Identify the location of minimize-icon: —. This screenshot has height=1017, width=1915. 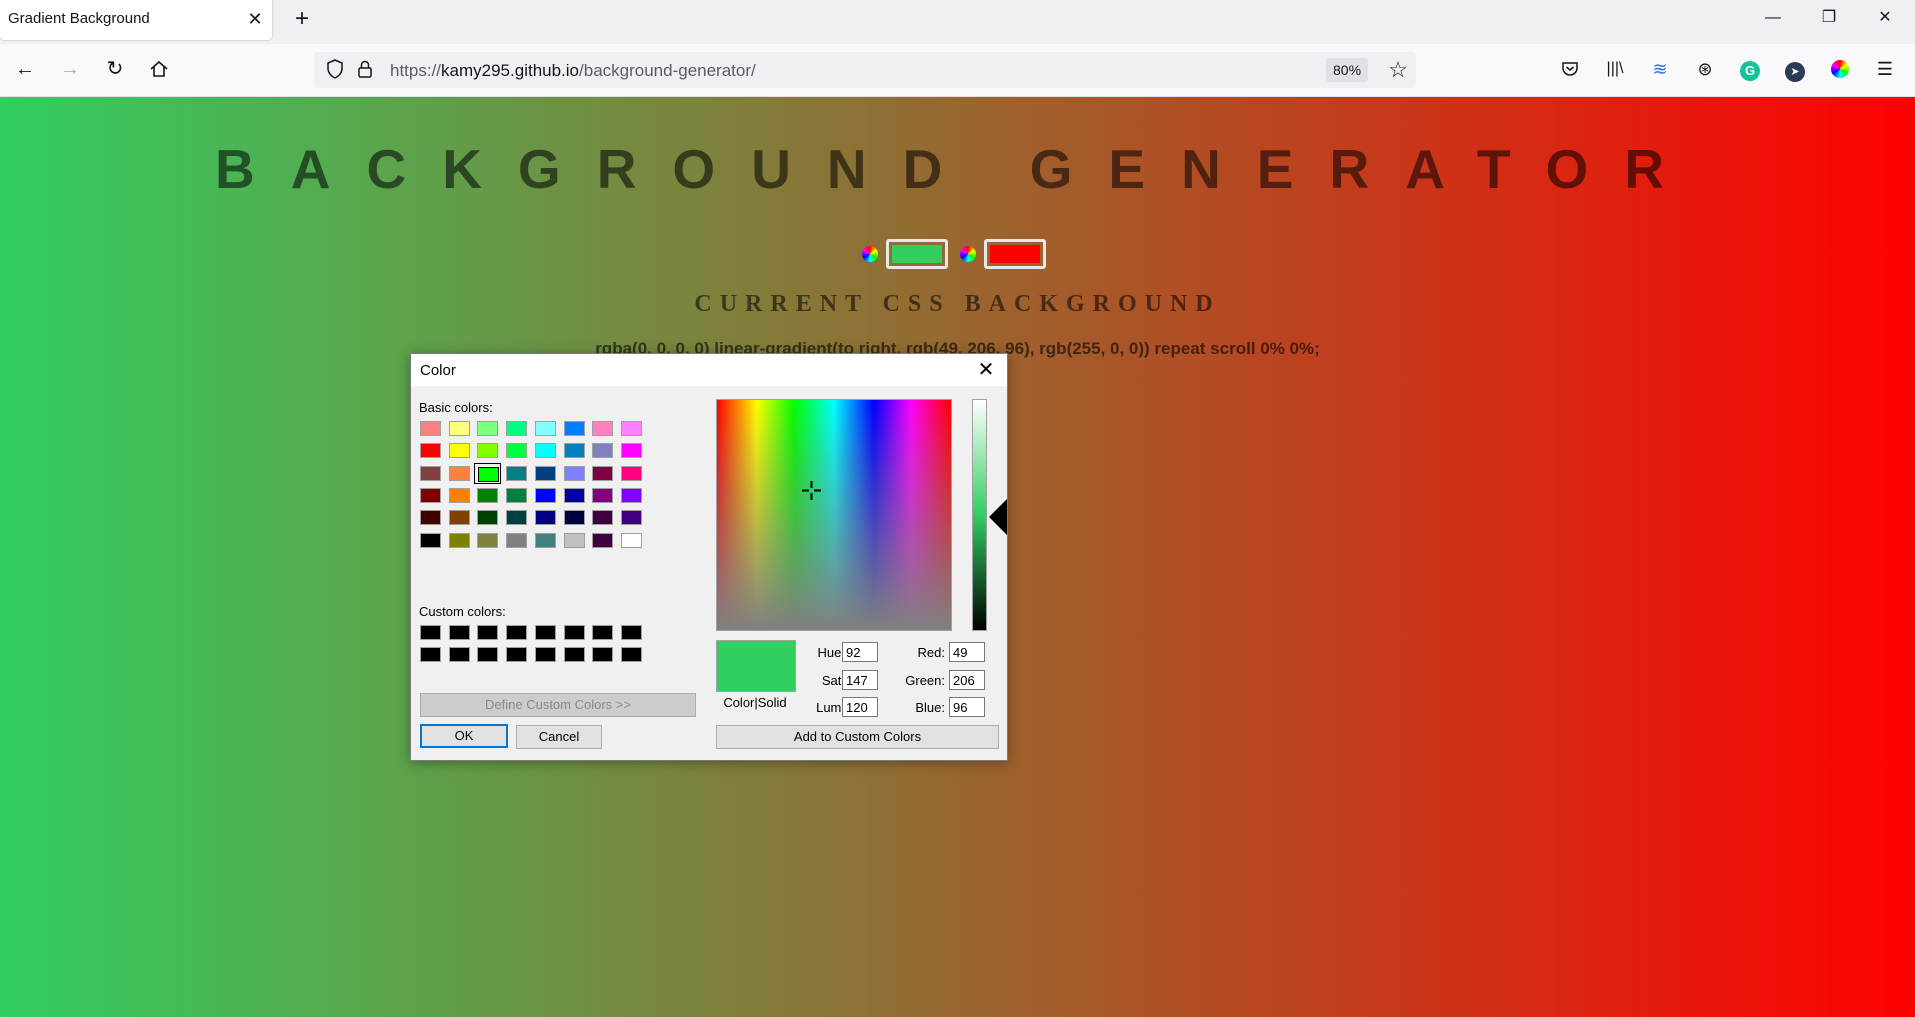
(1773, 18).